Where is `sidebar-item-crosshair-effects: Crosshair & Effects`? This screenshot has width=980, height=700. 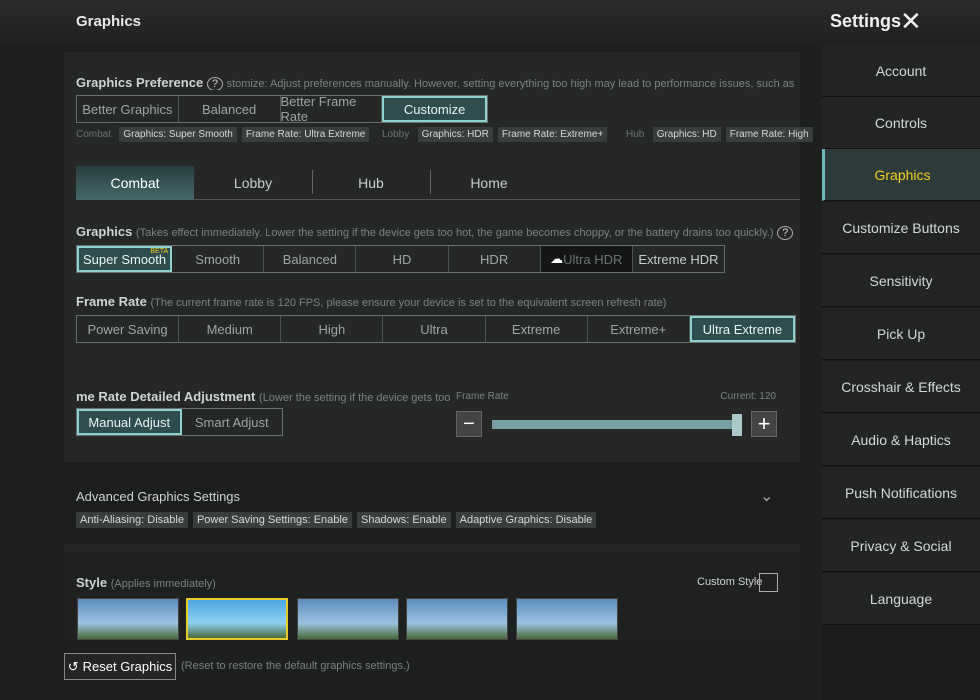 sidebar-item-crosshair-effects: Crosshair & Effects is located at coordinates (901, 387).